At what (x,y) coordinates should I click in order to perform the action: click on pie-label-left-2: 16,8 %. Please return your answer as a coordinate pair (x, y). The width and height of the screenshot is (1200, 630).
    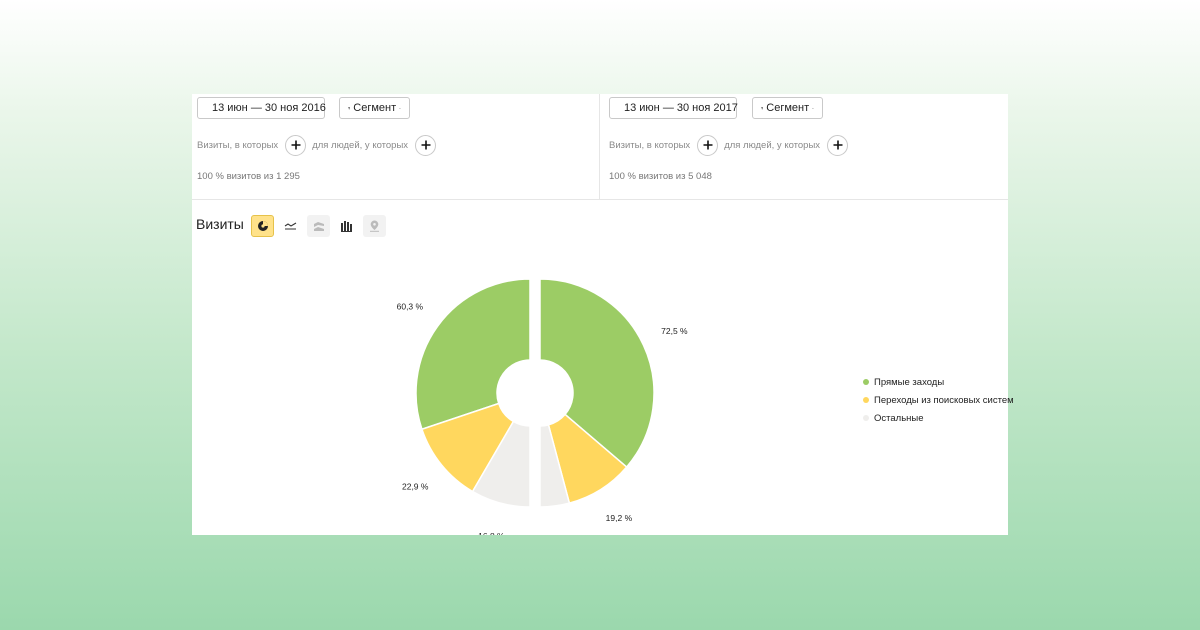
    Looking at the image, I should click on (491, 533).